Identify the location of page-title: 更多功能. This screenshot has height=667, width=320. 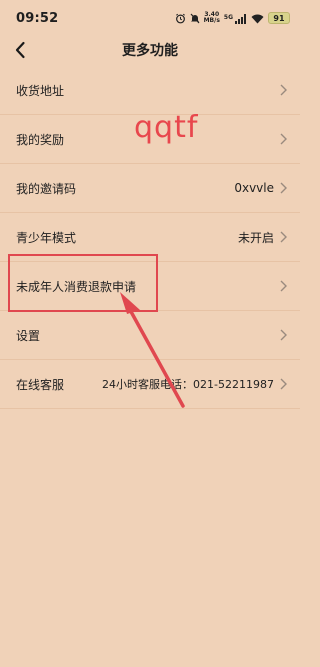
(150, 51).